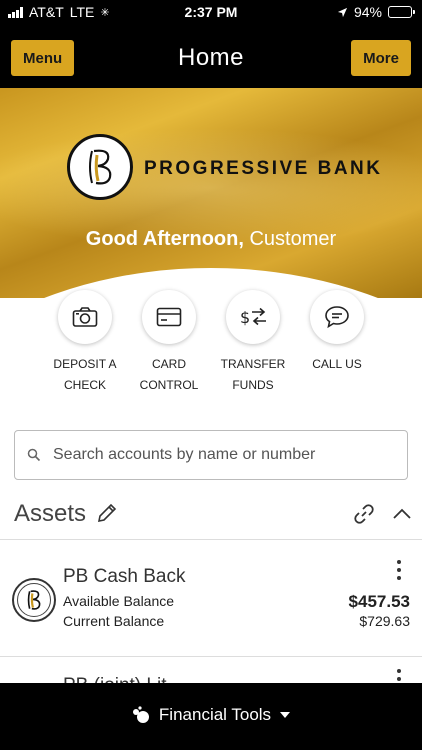 The height and width of the screenshot is (750, 422). What do you see at coordinates (399, 572) in the screenshot?
I see `more-options-icon` at bounding box center [399, 572].